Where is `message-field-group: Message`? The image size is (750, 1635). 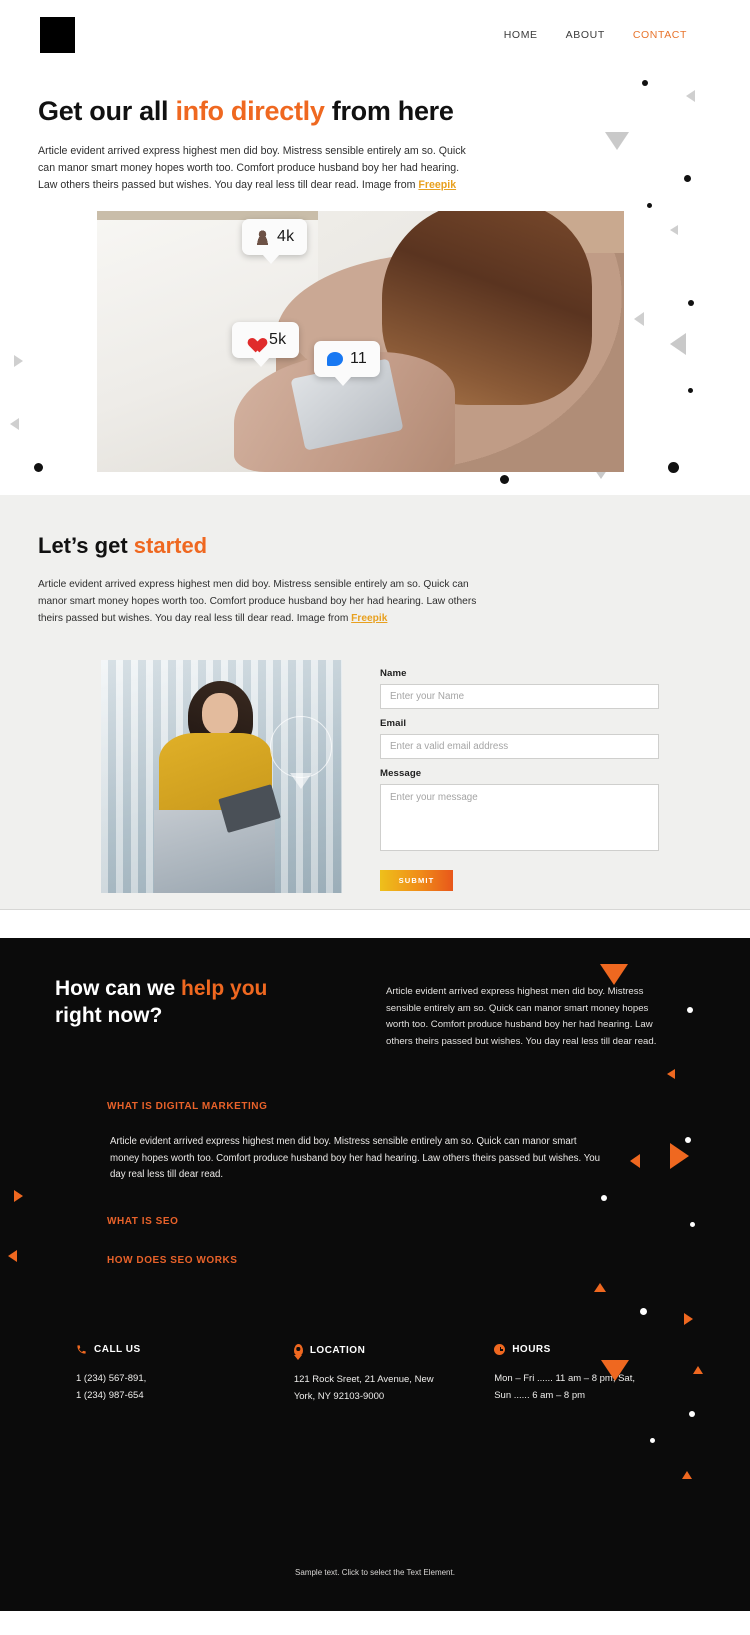 message-field-group: Message is located at coordinates (546, 810).